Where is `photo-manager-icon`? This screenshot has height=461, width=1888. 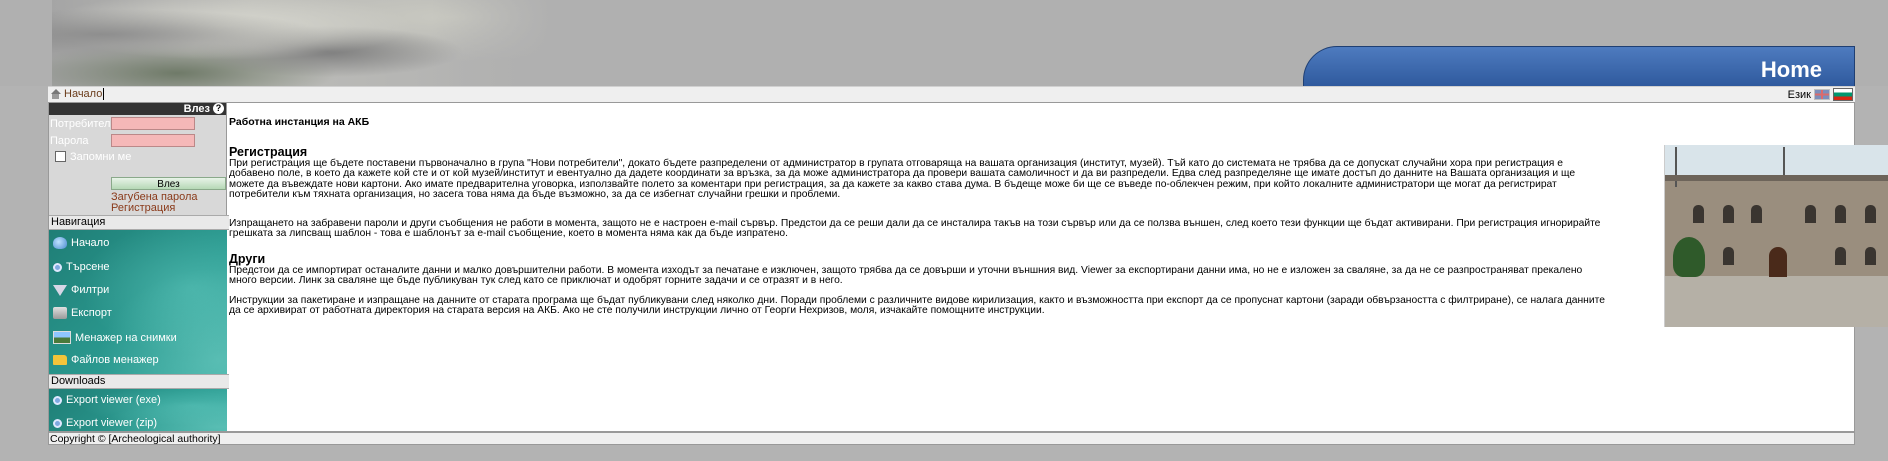
photo-manager-icon is located at coordinates (62, 337).